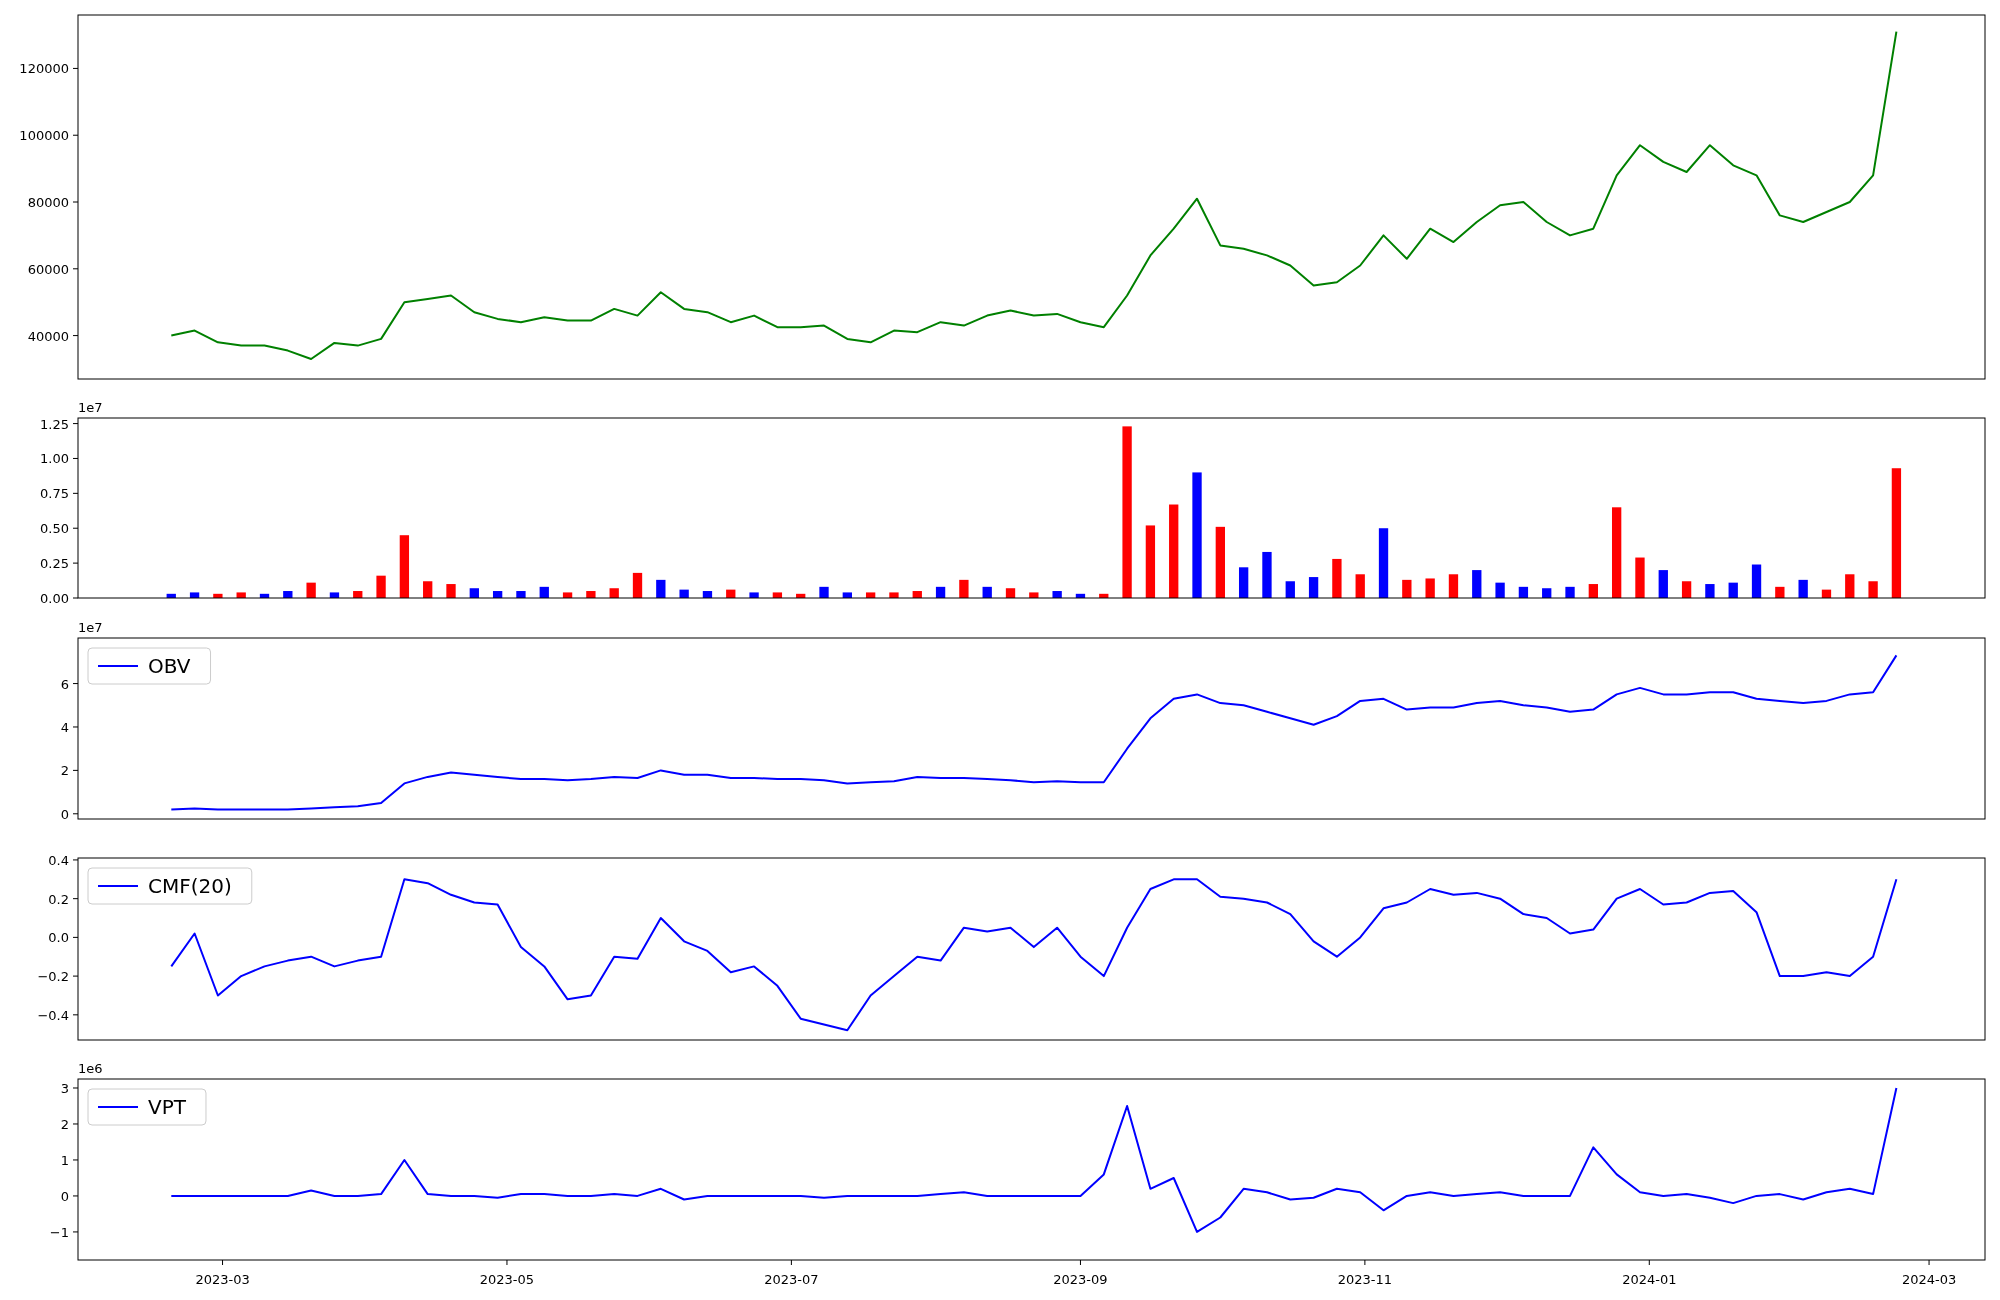 The width and height of the screenshot is (2000, 1300). Describe the element at coordinates (44, 136) in the screenshot. I see `y-tick-label: 100000` at that location.